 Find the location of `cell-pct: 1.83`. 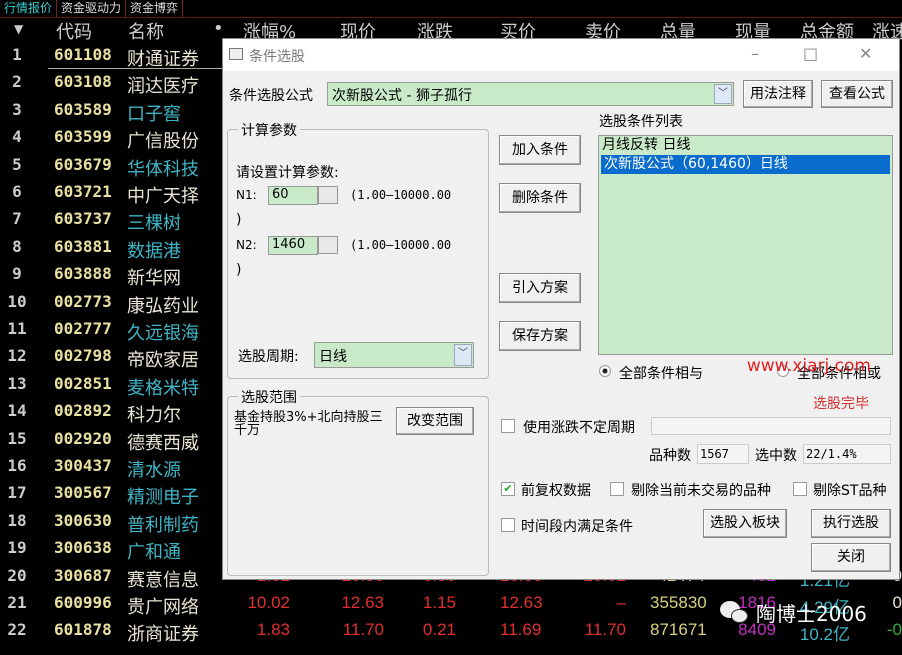

cell-pct: 1.83 is located at coordinates (273, 630).